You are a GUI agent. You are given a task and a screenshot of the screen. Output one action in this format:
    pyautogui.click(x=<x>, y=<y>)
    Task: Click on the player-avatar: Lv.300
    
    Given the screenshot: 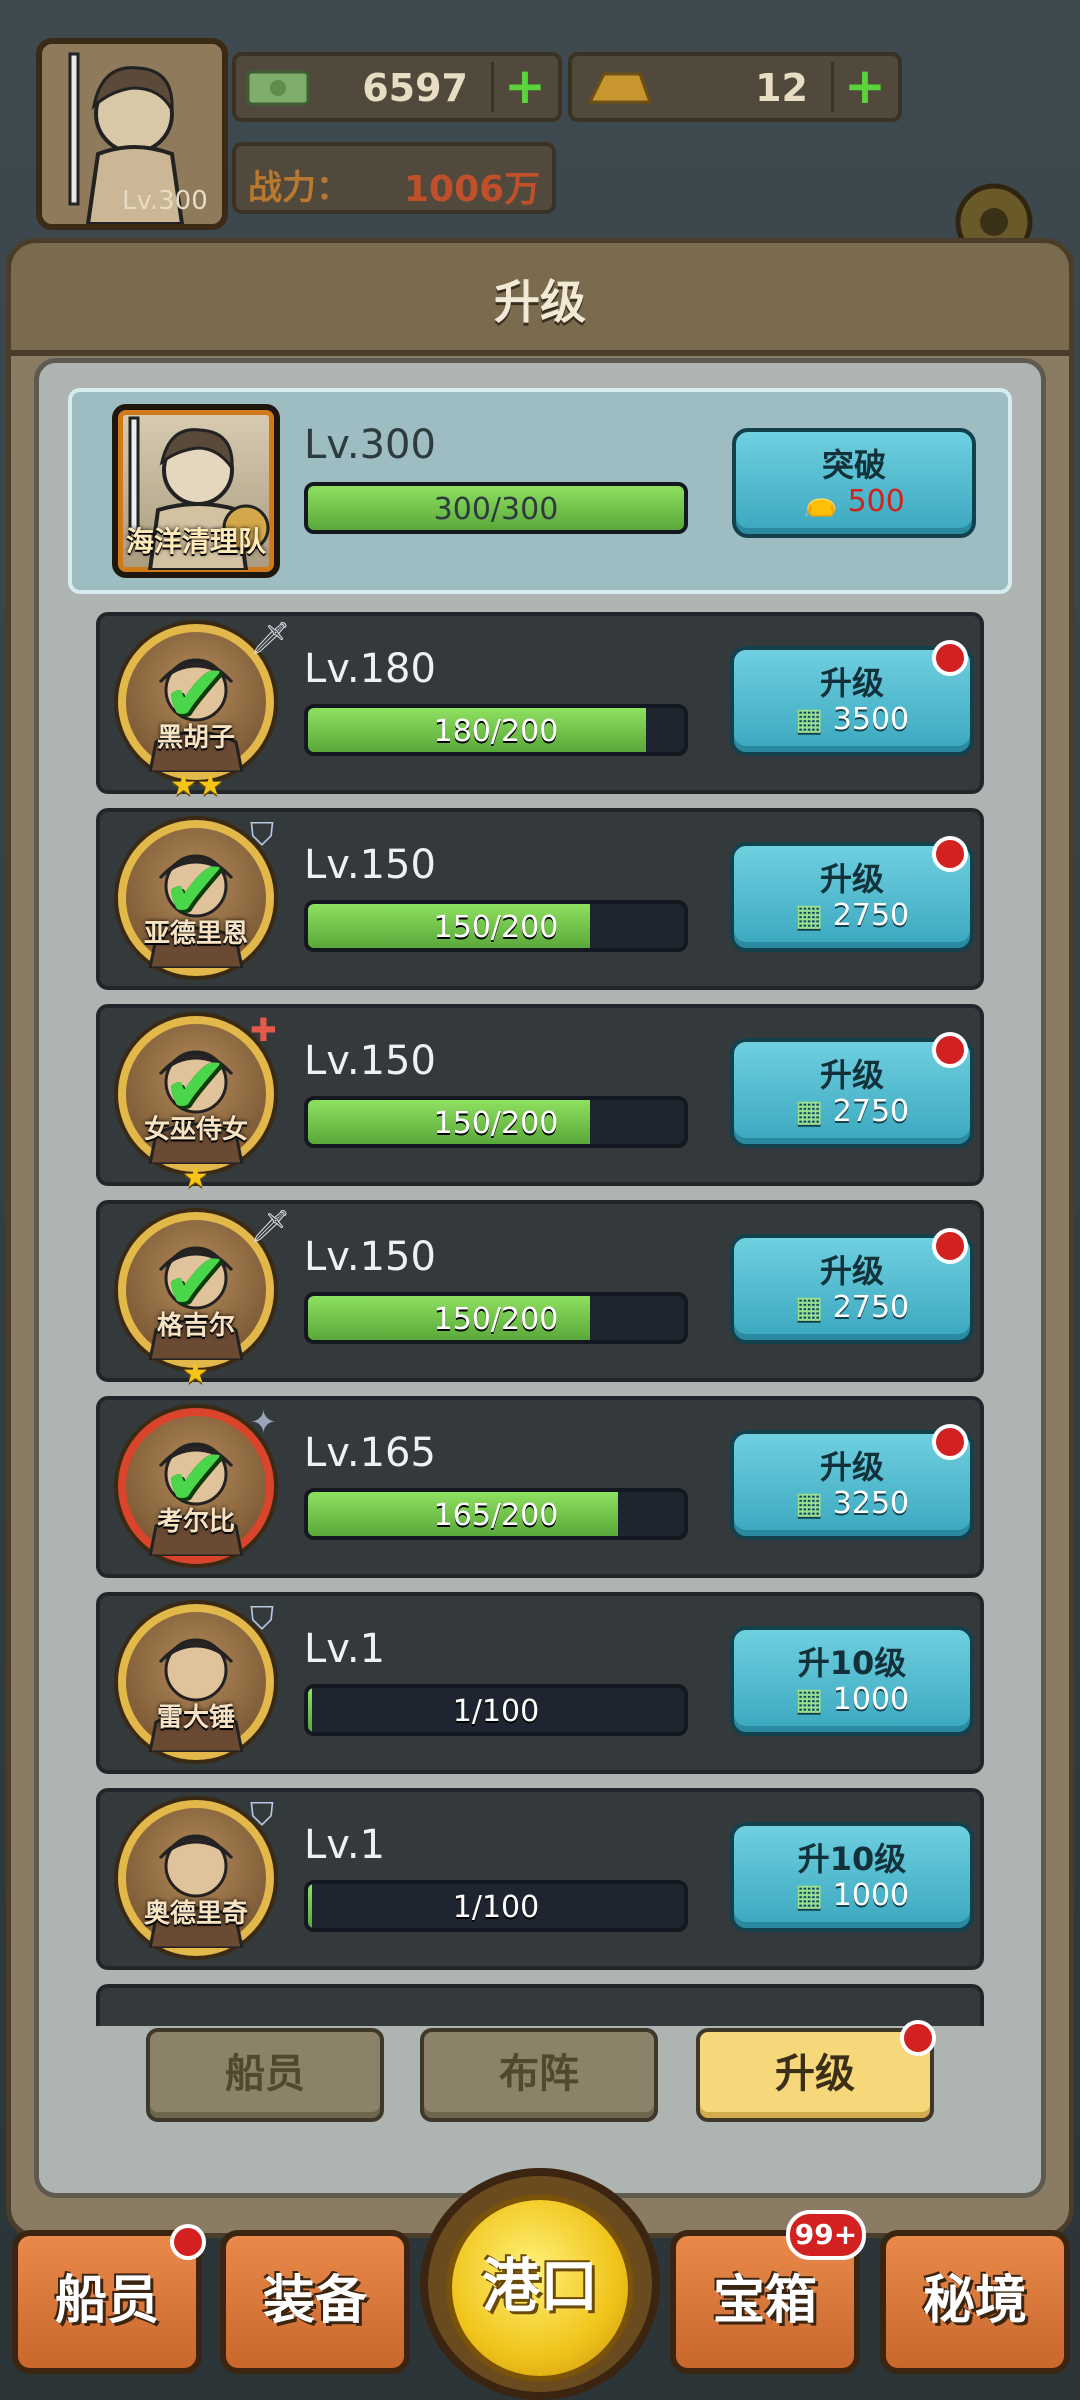 What is the action you would take?
    pyautogui.click(x=132, y=134)
    